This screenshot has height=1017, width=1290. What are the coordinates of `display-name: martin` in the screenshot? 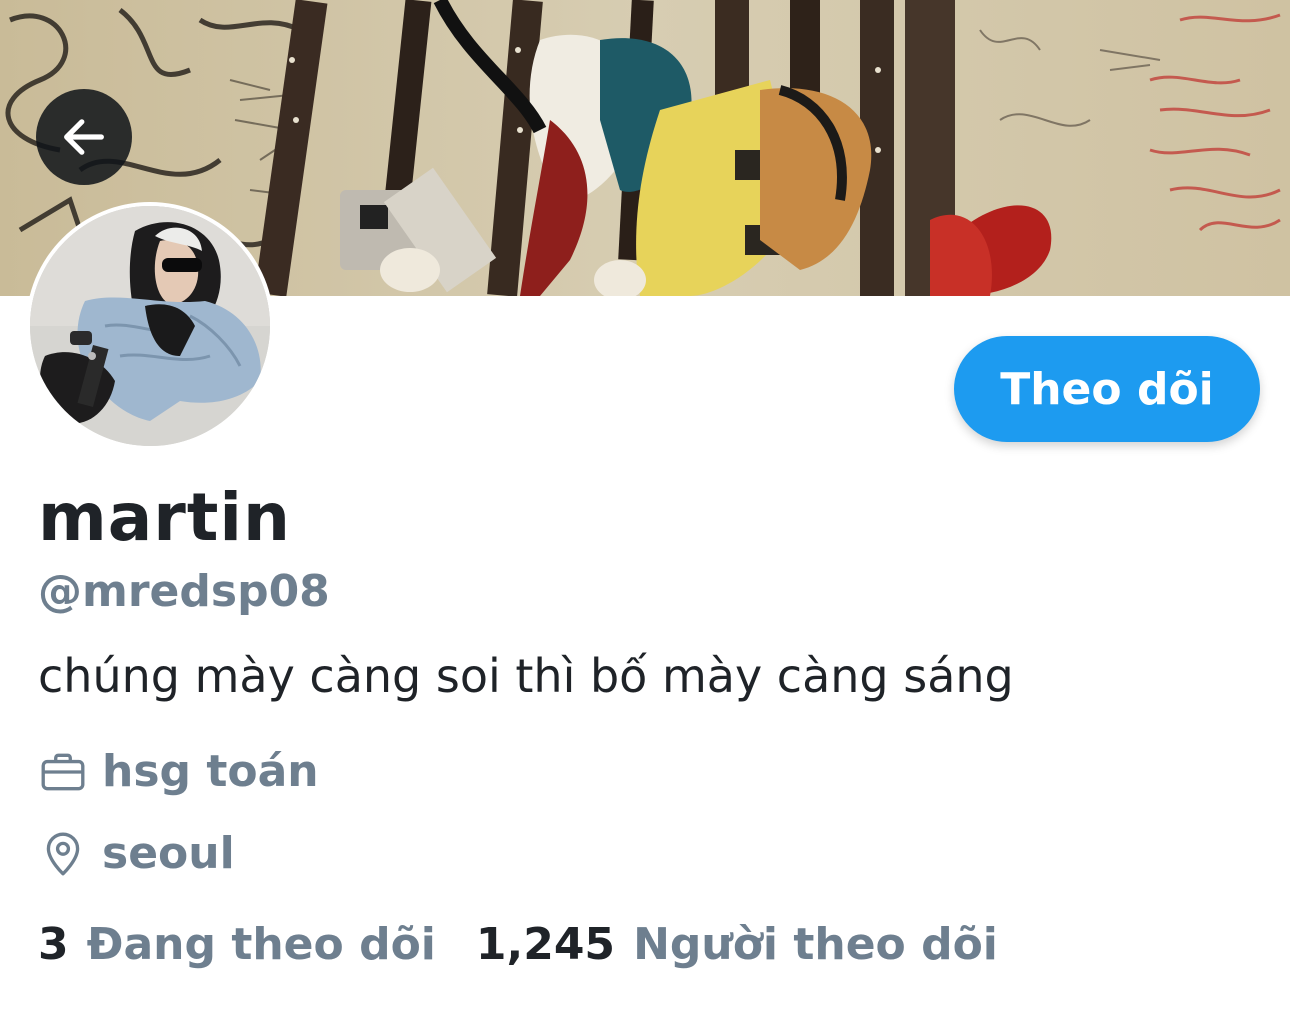 It's located at (165, 517).